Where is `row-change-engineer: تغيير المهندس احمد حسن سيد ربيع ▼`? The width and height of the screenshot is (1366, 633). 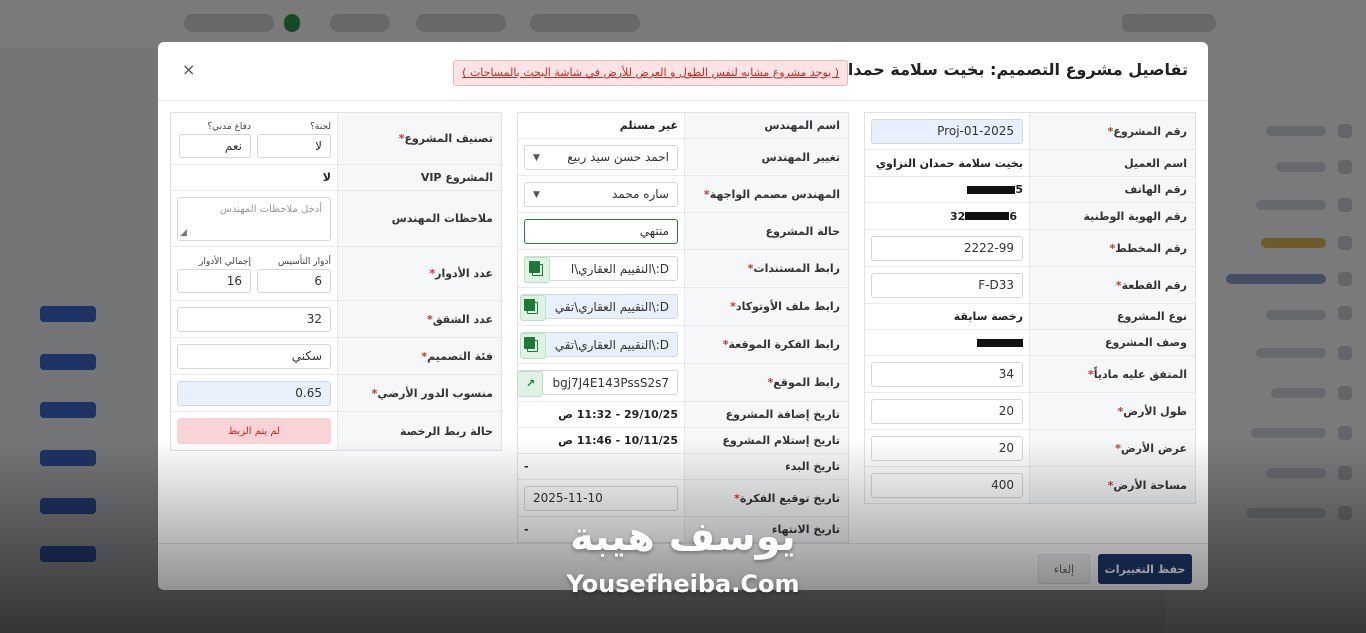 row-change-engineer: تغيير المهندس احمد حسن سيد ربيع ▼ is located at coordinates (683, 157).